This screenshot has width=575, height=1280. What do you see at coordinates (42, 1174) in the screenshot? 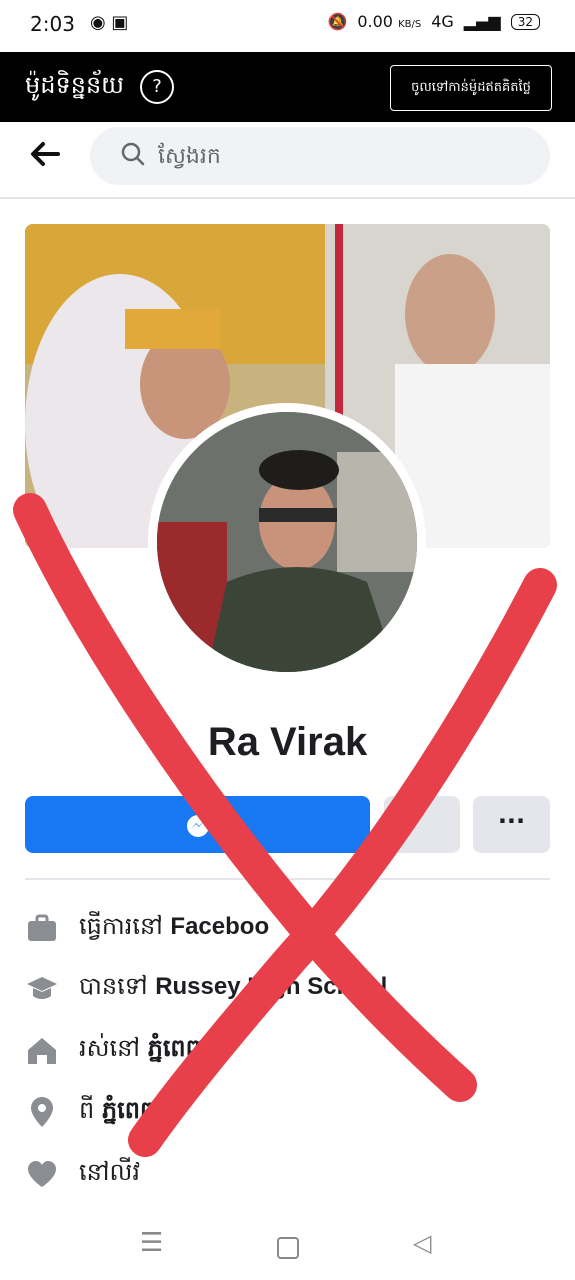
I see `heart-icon` at bounding box center [42, 1174].